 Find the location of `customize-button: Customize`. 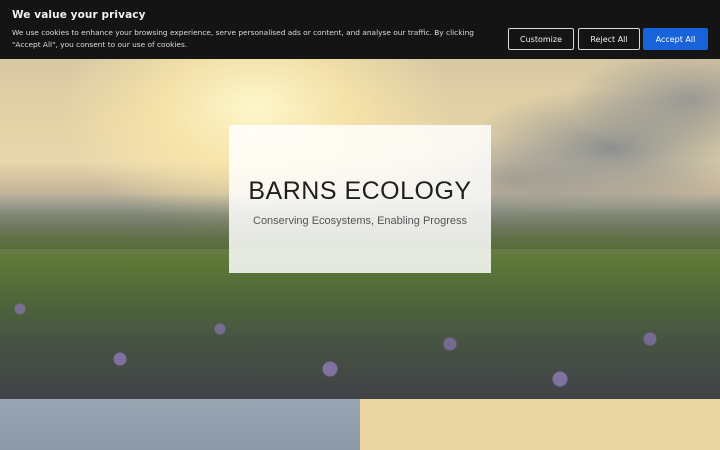

customize-button: Customize is located at coordinates (541, 39).